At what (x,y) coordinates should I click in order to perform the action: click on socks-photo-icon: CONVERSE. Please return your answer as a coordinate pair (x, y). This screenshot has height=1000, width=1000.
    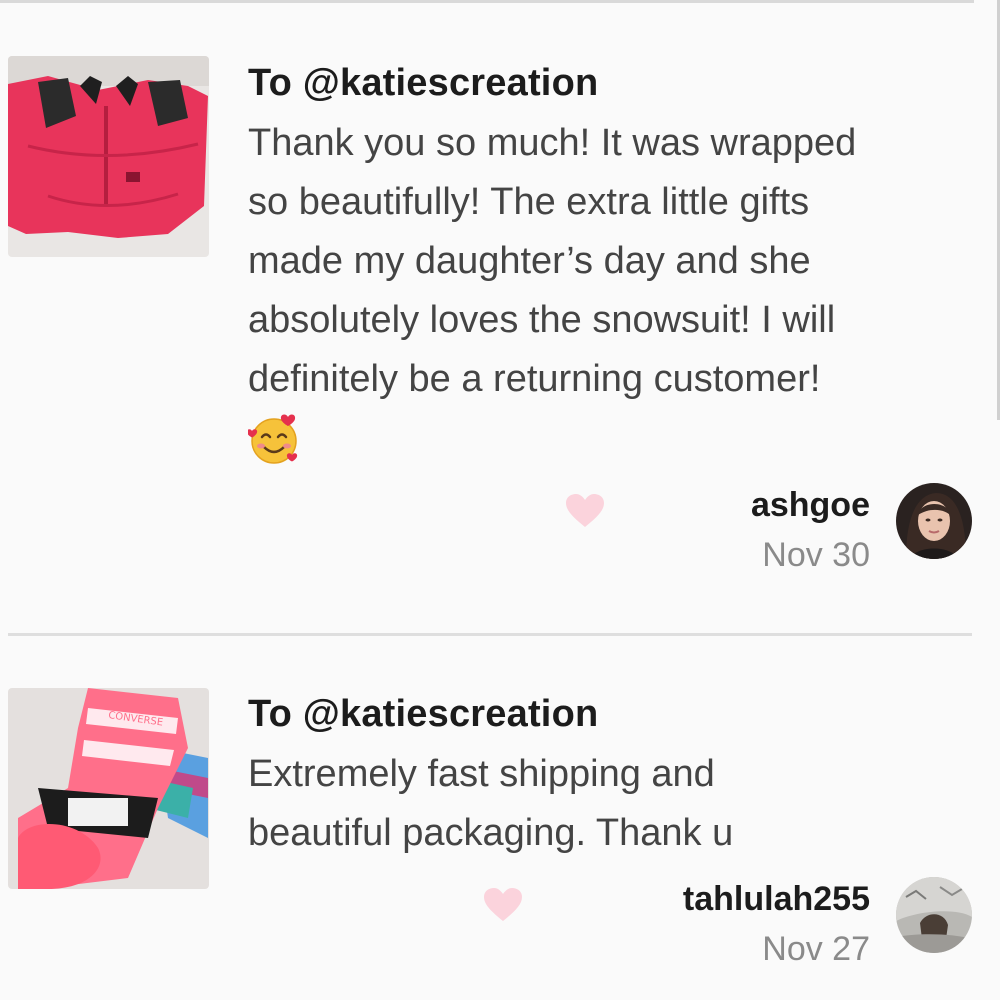
    Looking at the image, I should click on (108, 788).